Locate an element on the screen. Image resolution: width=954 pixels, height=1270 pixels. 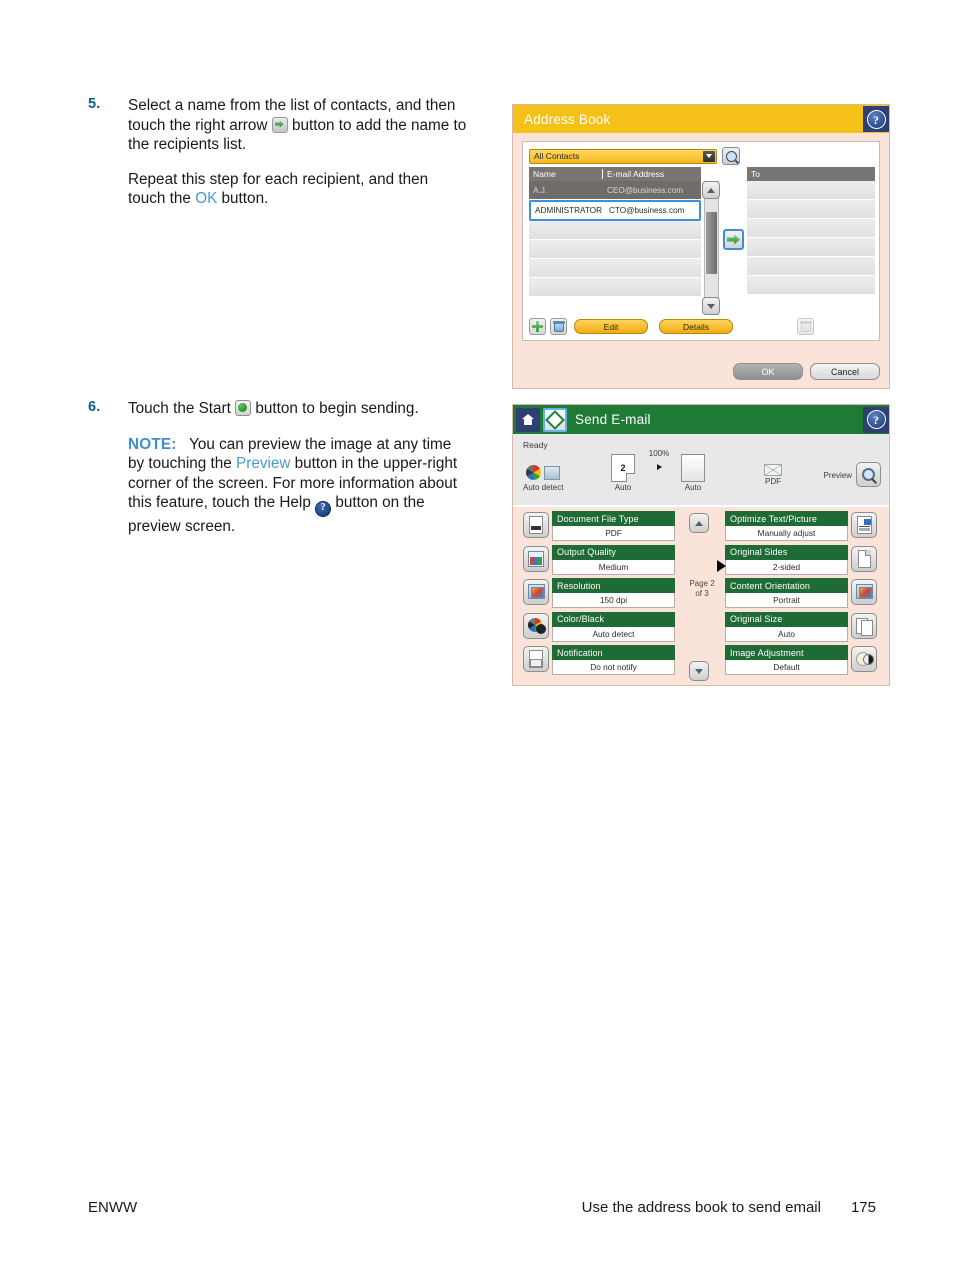
setting-label: Notification is located at coordinates (613, 652).